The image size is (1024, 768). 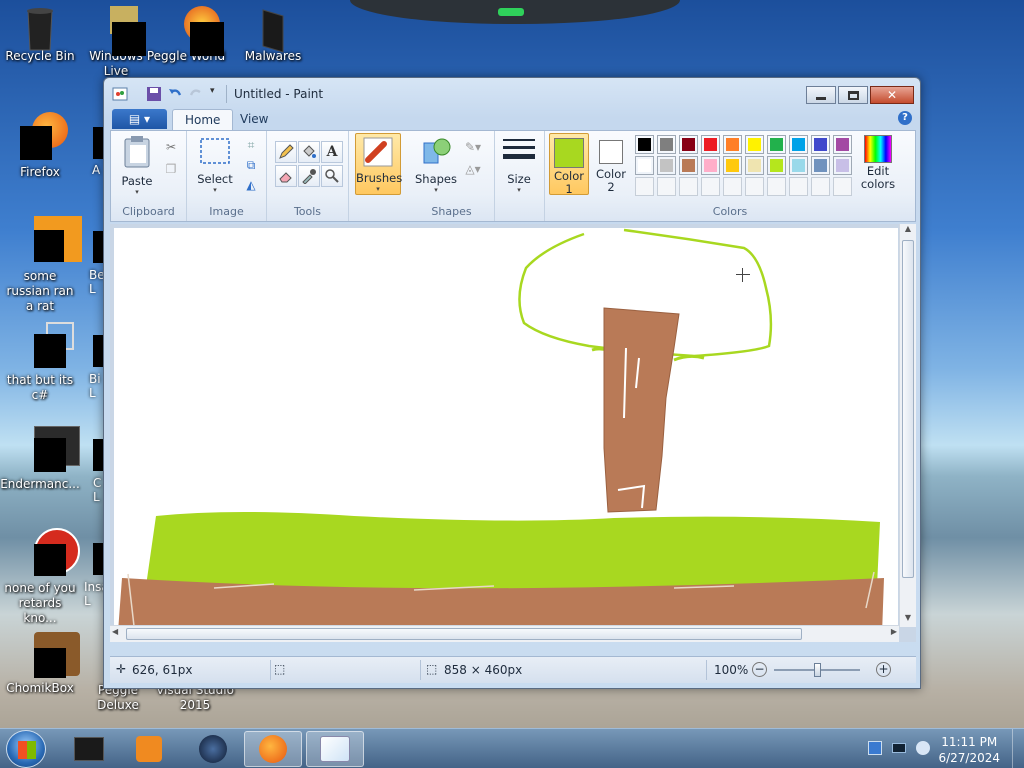 I want to click on close-button: ✕, so click(x=892, y=95).